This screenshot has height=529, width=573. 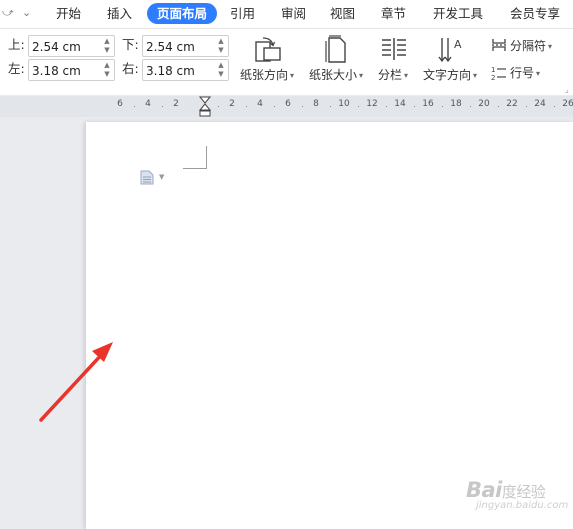 I want to click on svg-text: A, so click(x=458, y=44).